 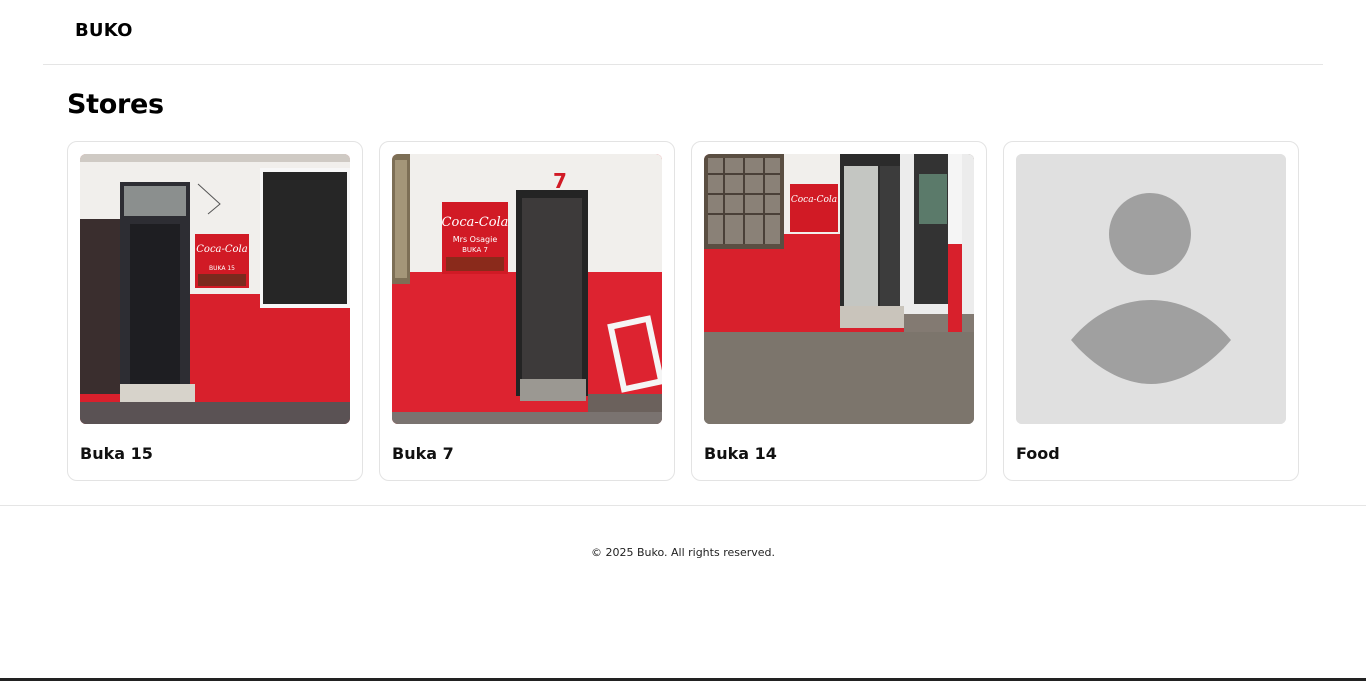 I want to click on placeholder-avatar-icon, so click(x=1151, y=289).